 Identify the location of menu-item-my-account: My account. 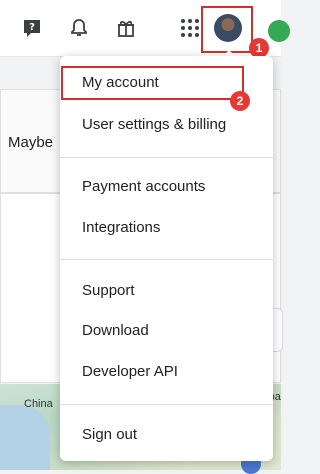
(120, 82).